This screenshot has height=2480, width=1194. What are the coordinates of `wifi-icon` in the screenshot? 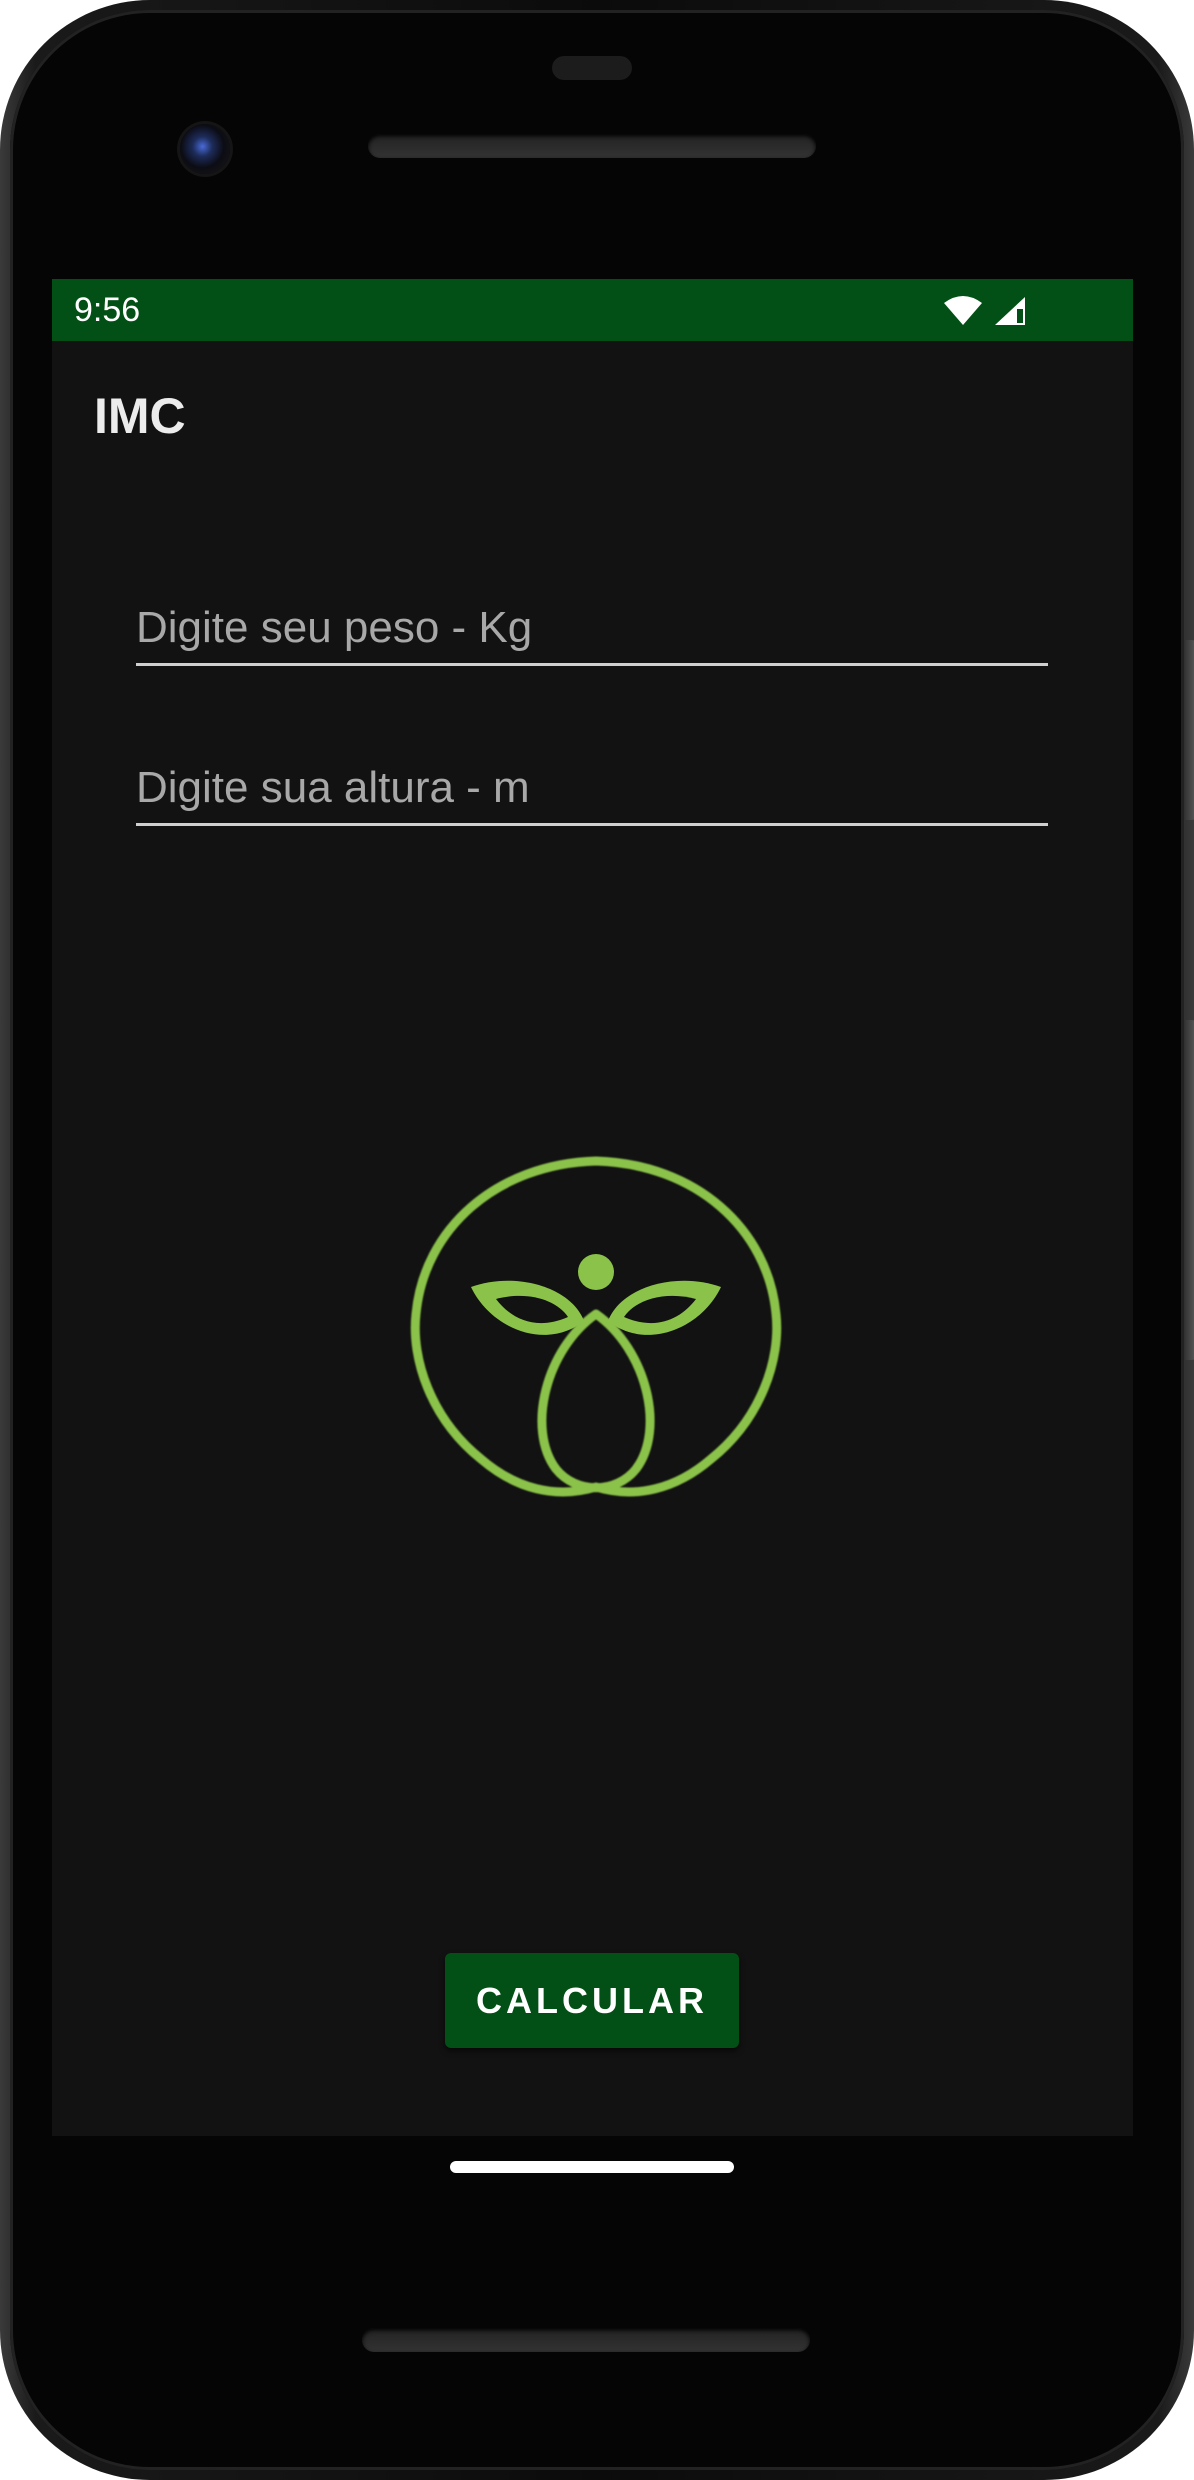 It's located at (963, 310).